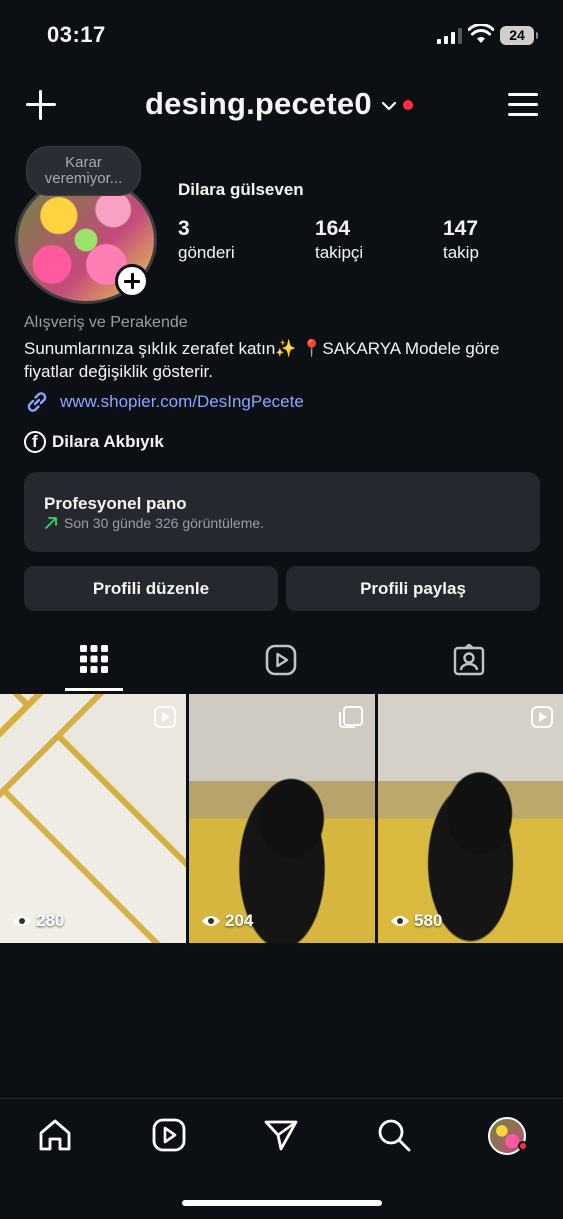 Image resolution: width=563 pixels, height=1219 pixels. Describe the element at coordinates (351, 717) in the screenshot. I see `carousel-icon` at that location.